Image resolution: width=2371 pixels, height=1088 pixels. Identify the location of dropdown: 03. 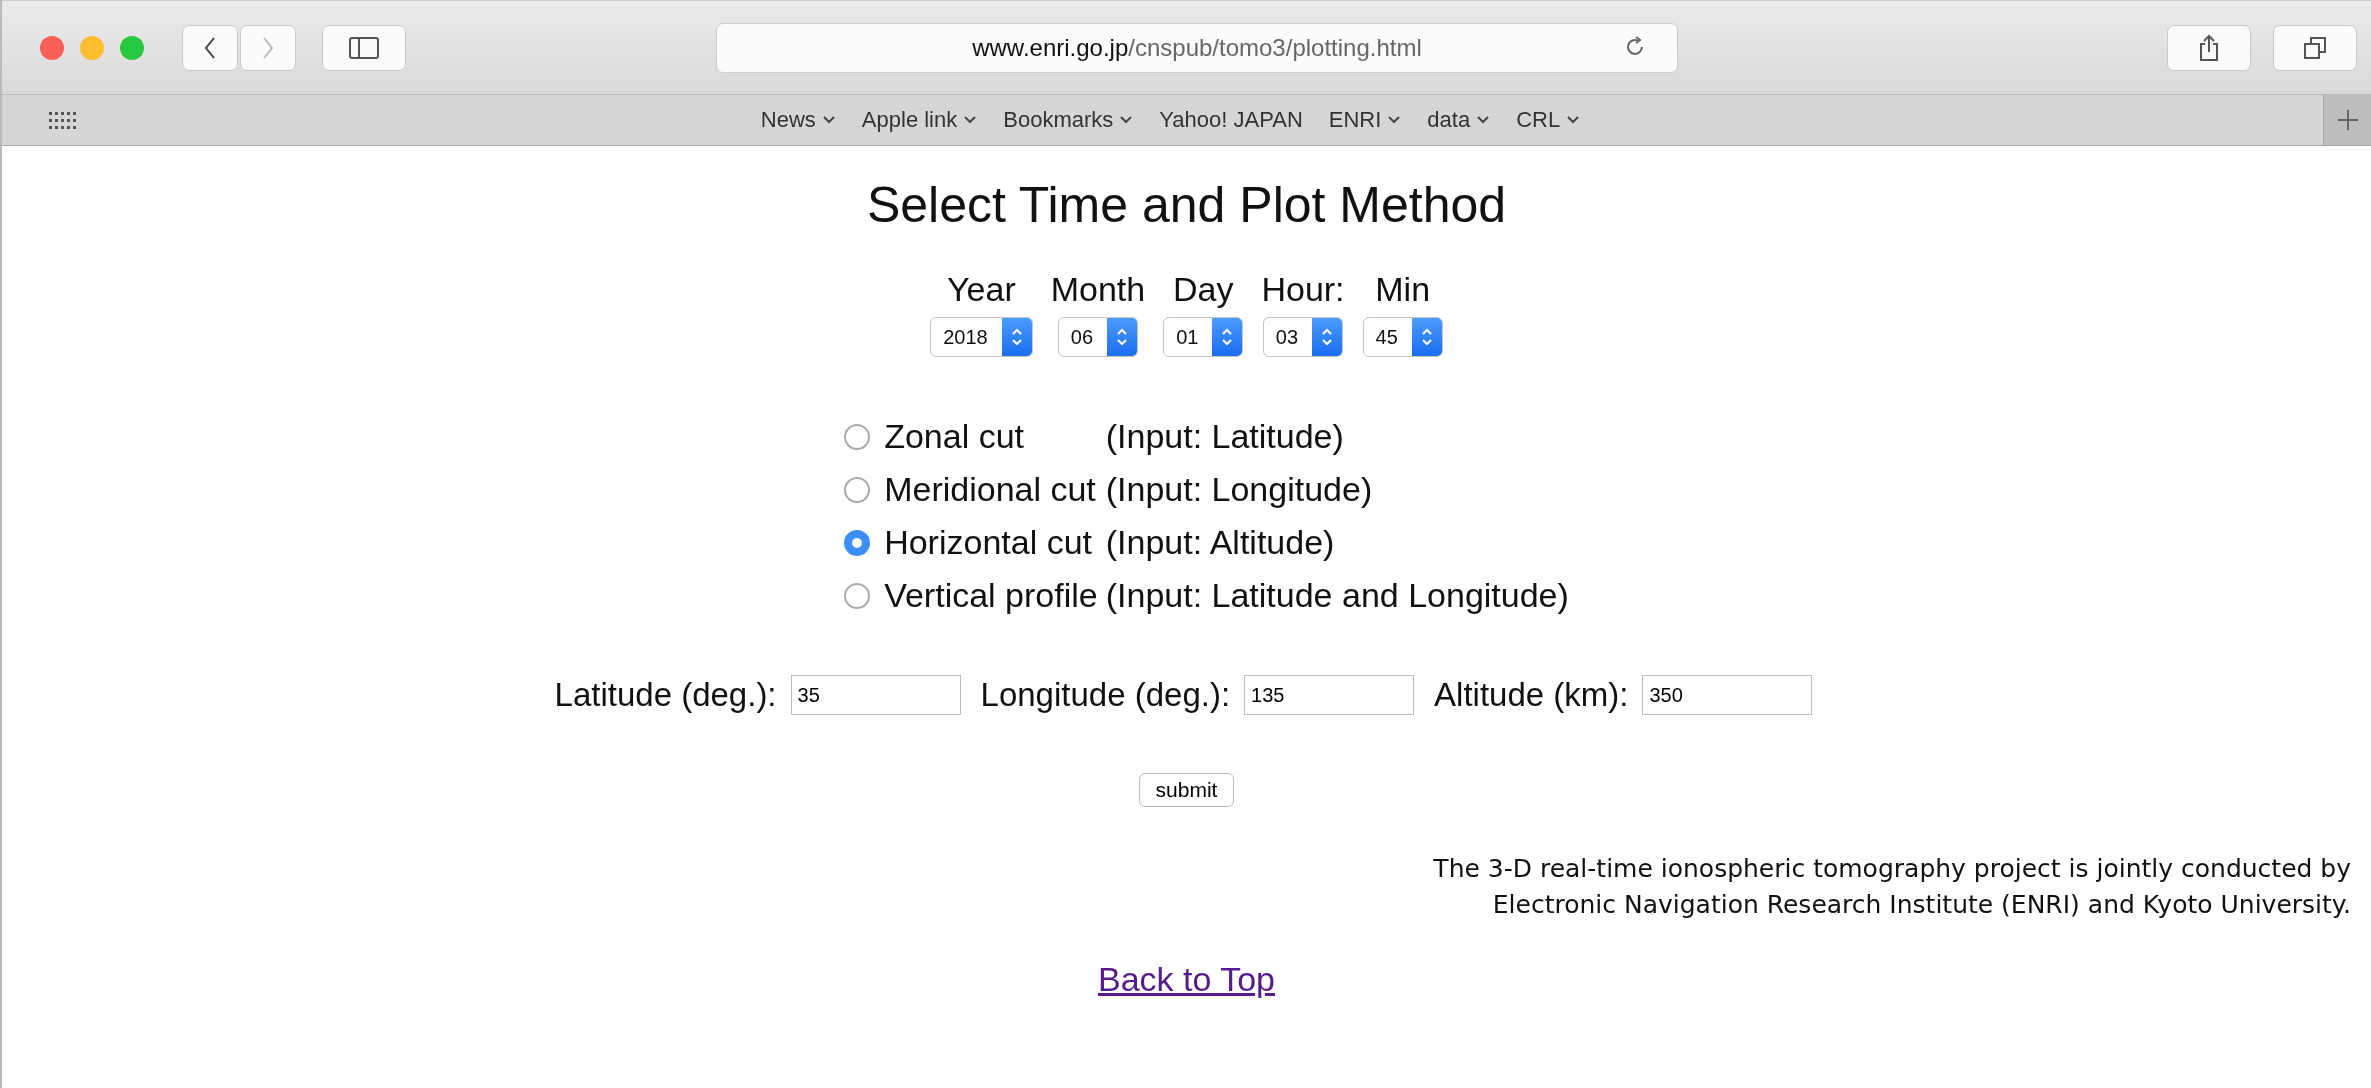
(1303, 337).